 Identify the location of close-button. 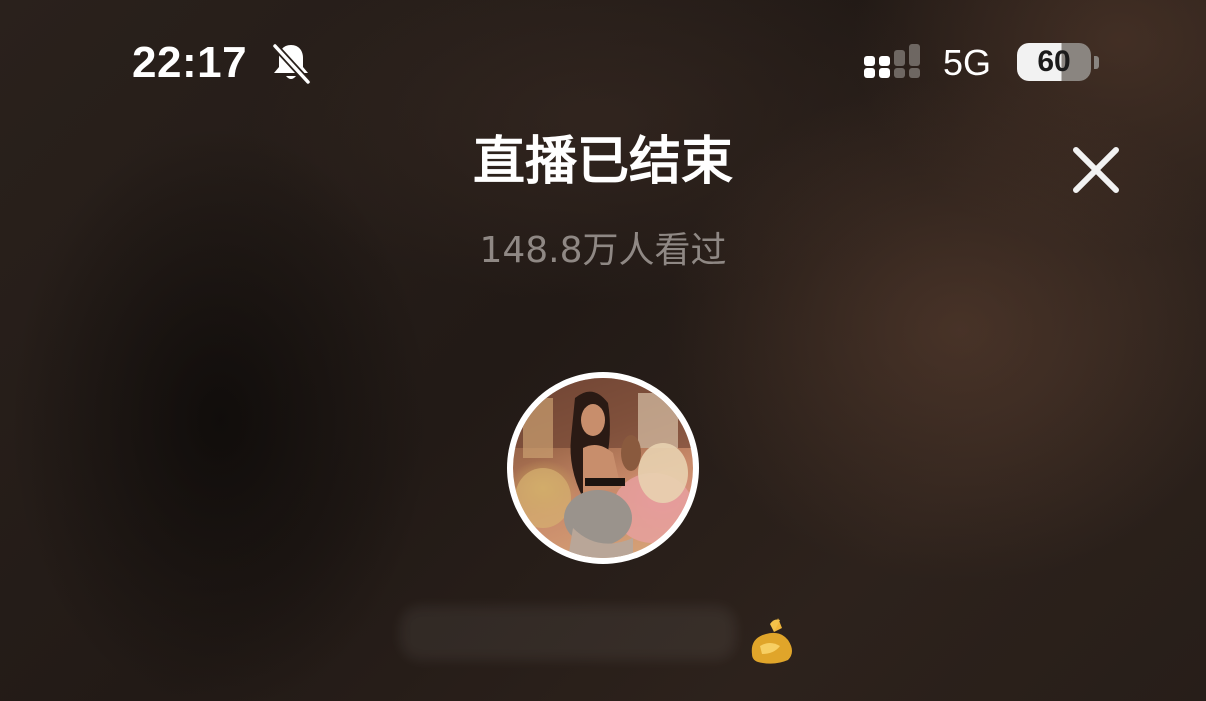
(1096, 170).